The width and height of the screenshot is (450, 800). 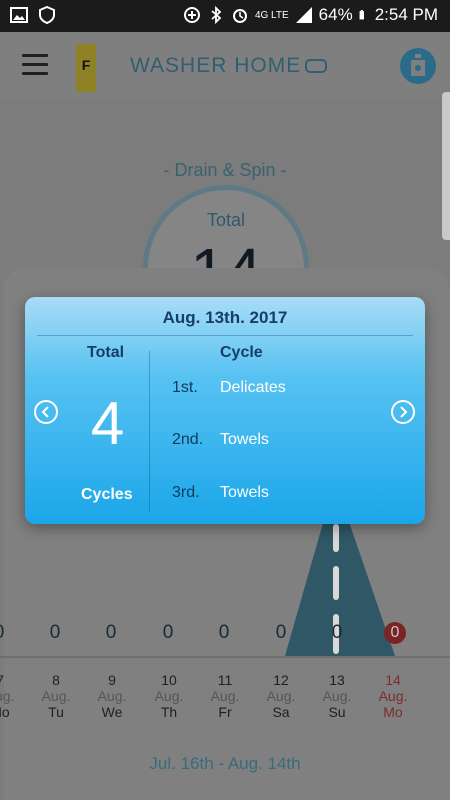 What do you see at coordinates (186, 492) in the screenshot?
I see `cycle-ordinal: 3rd.` at bounding box center [186, 492].